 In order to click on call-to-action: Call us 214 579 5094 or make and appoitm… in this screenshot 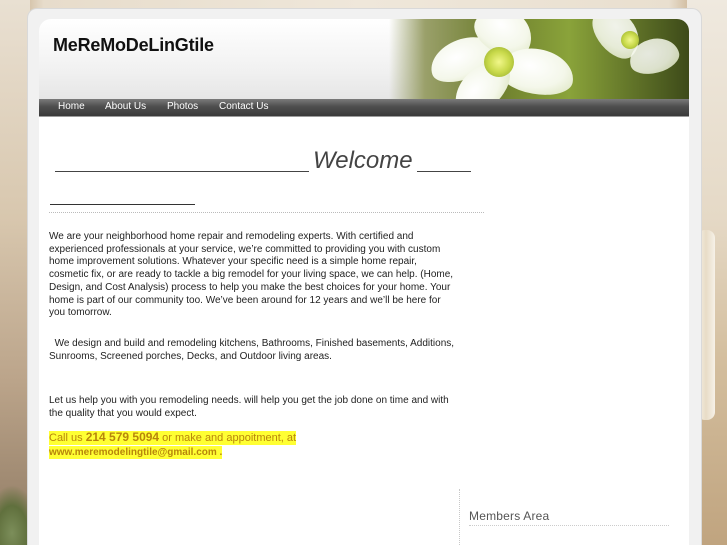, I will do `click(173, 445)`.